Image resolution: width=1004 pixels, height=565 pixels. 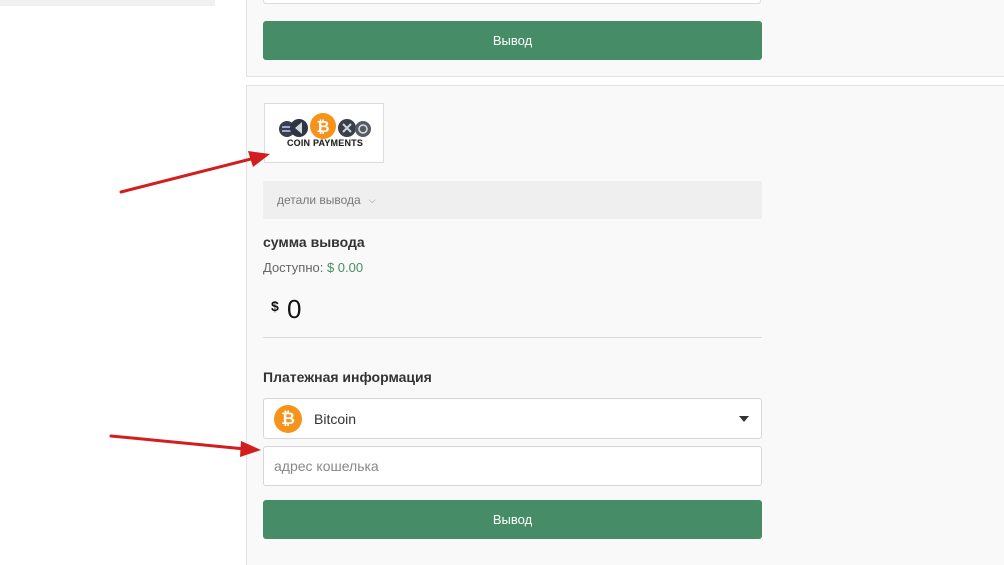 I want to click on available-value: $ 0.00, so click(x=345, y=267).